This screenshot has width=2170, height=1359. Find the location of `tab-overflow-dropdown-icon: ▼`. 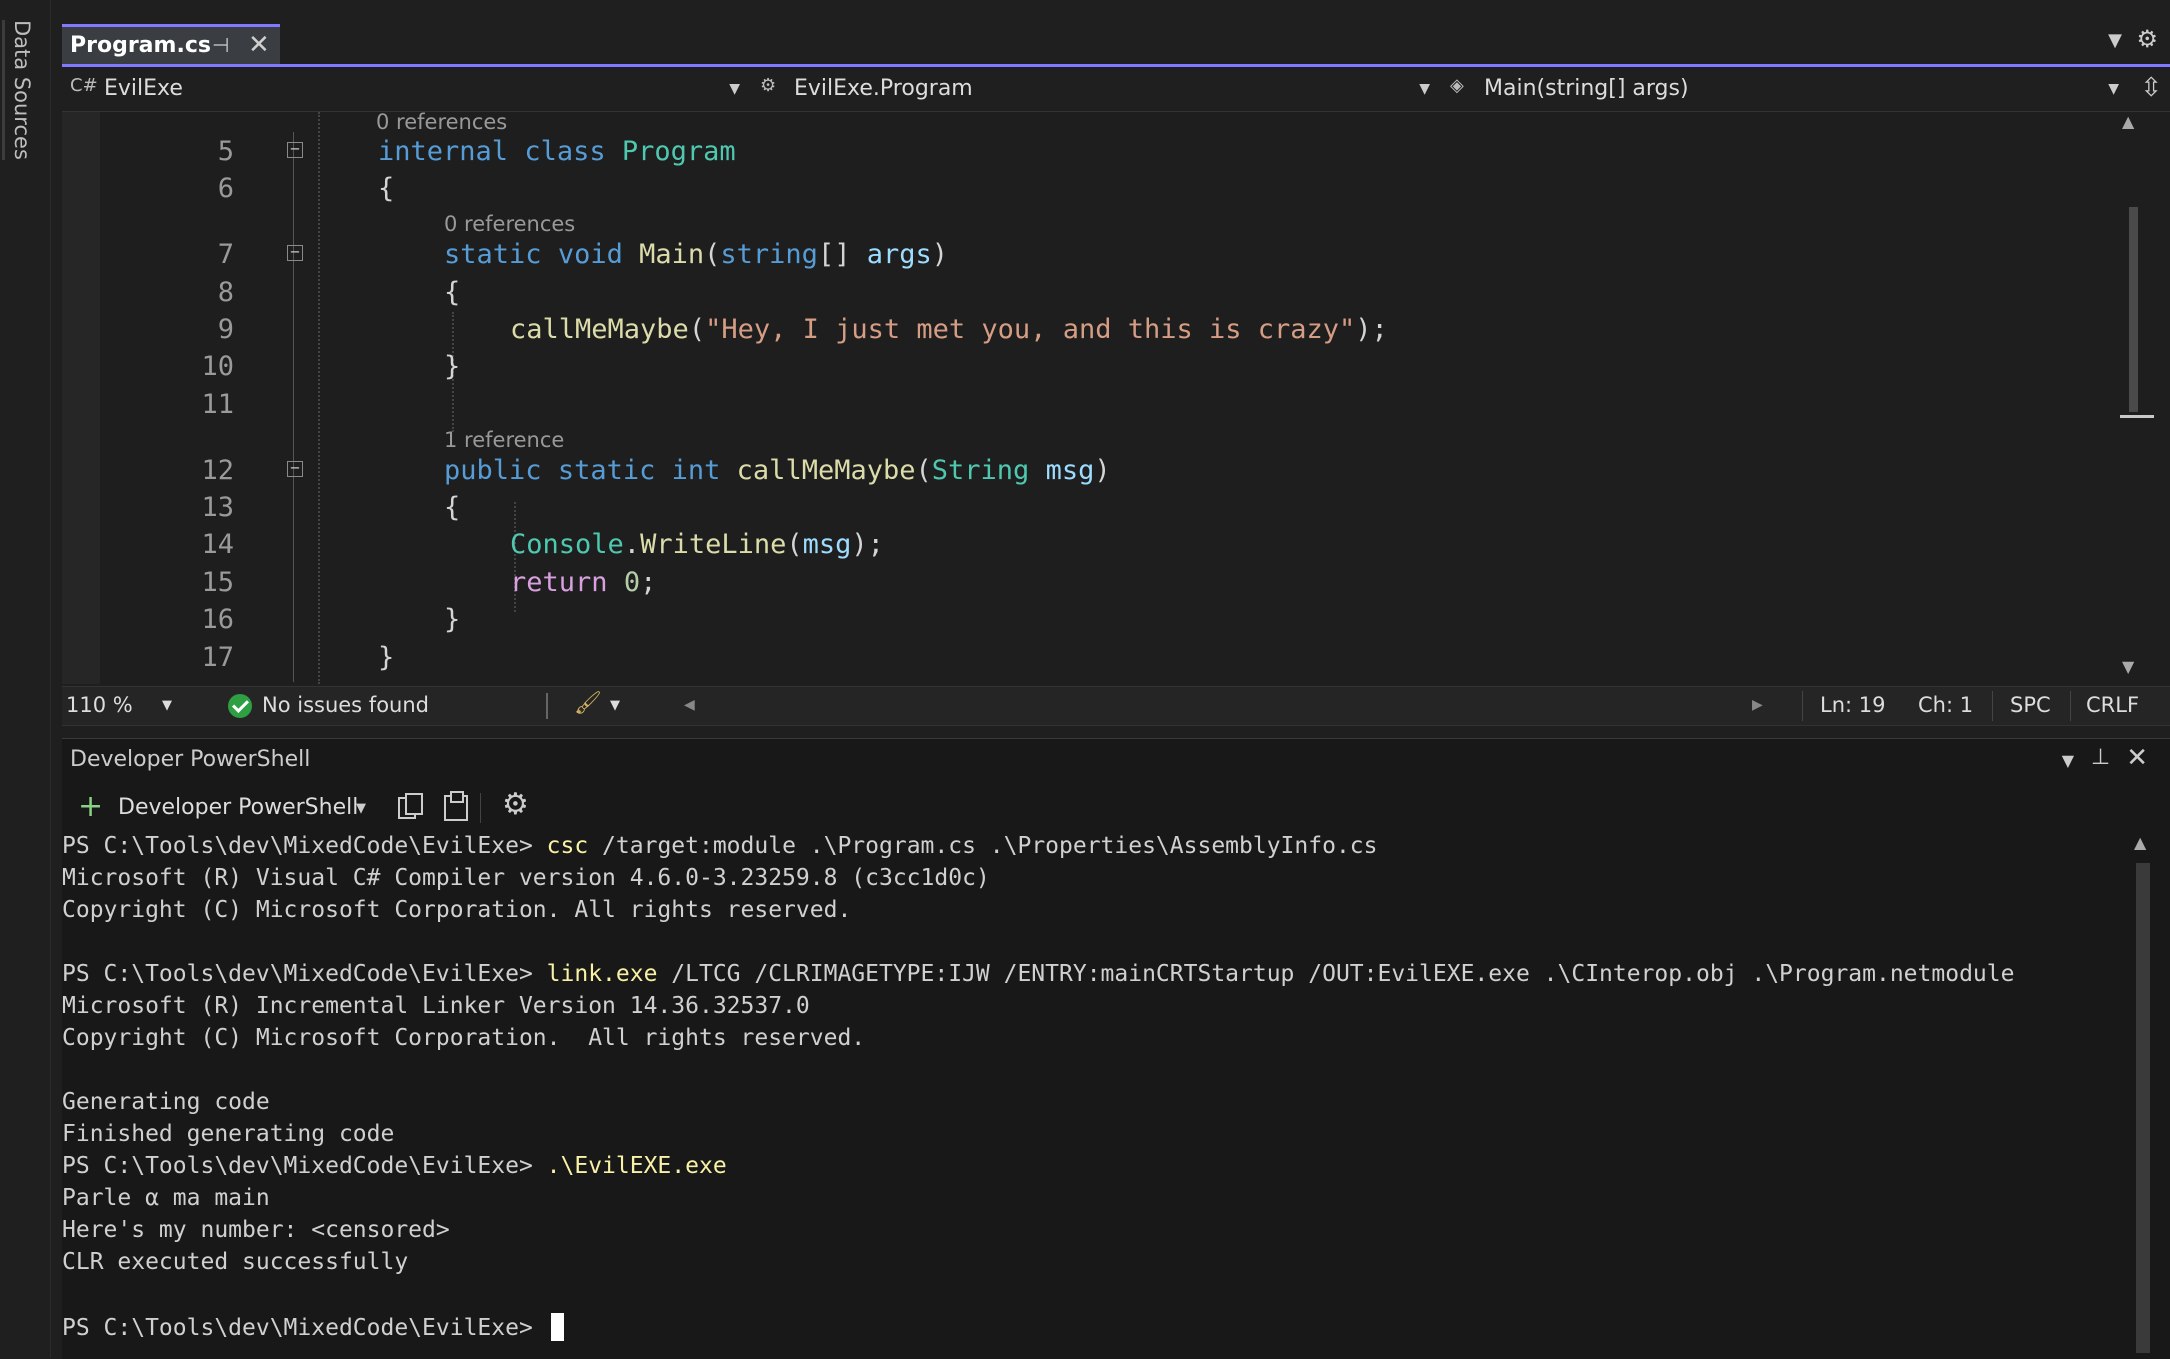

tab-overflow-dropdown-icon: ▼ is located at coordinates (2115, 40).